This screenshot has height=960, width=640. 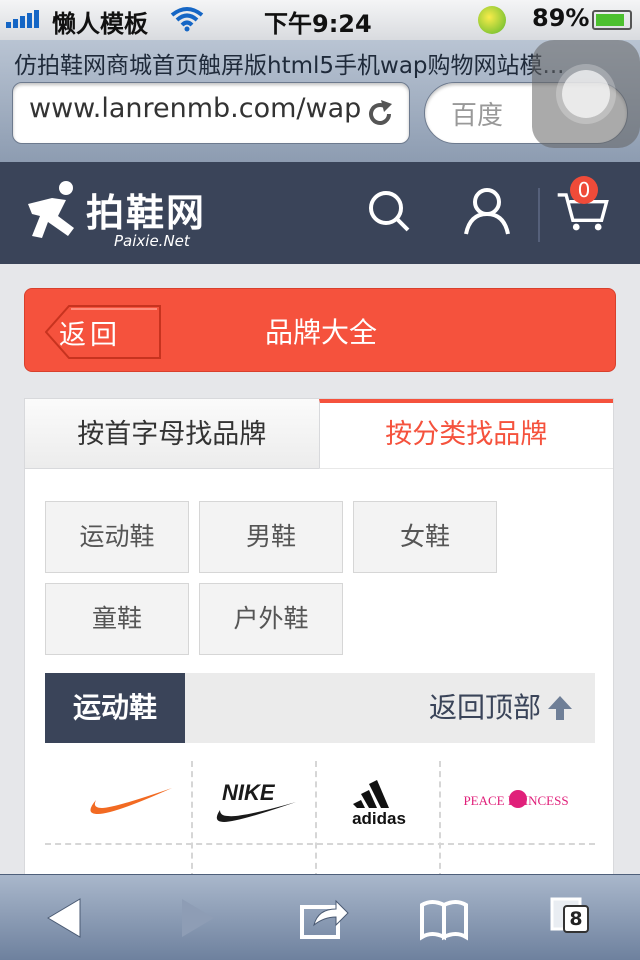 What do you see at coordinates (22, 19) in the screenshot?
I see `signal-icon` at bounding box center [22, 19].